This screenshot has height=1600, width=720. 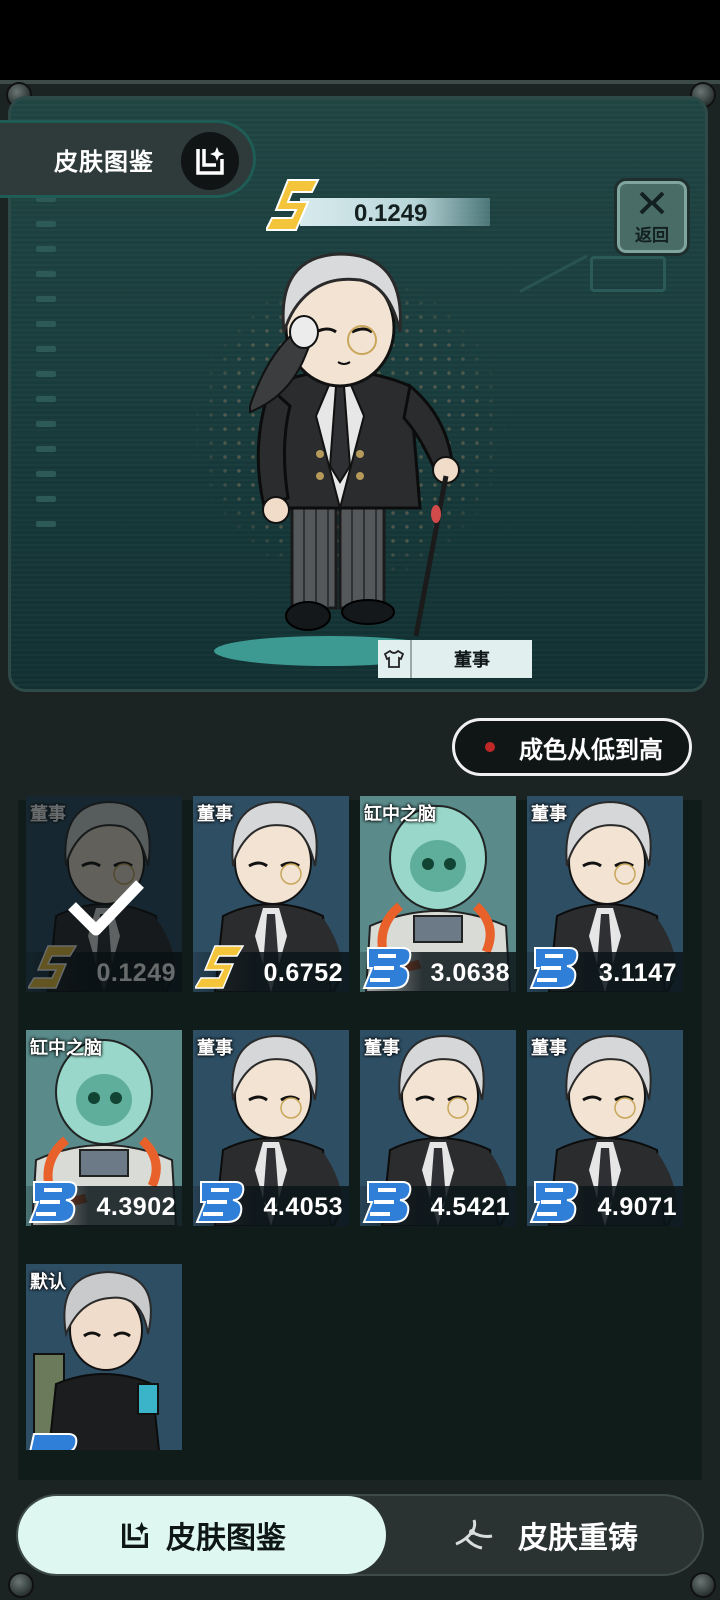 I want to click on skin-card-value: 3.0638, so click(x=470, y=973).